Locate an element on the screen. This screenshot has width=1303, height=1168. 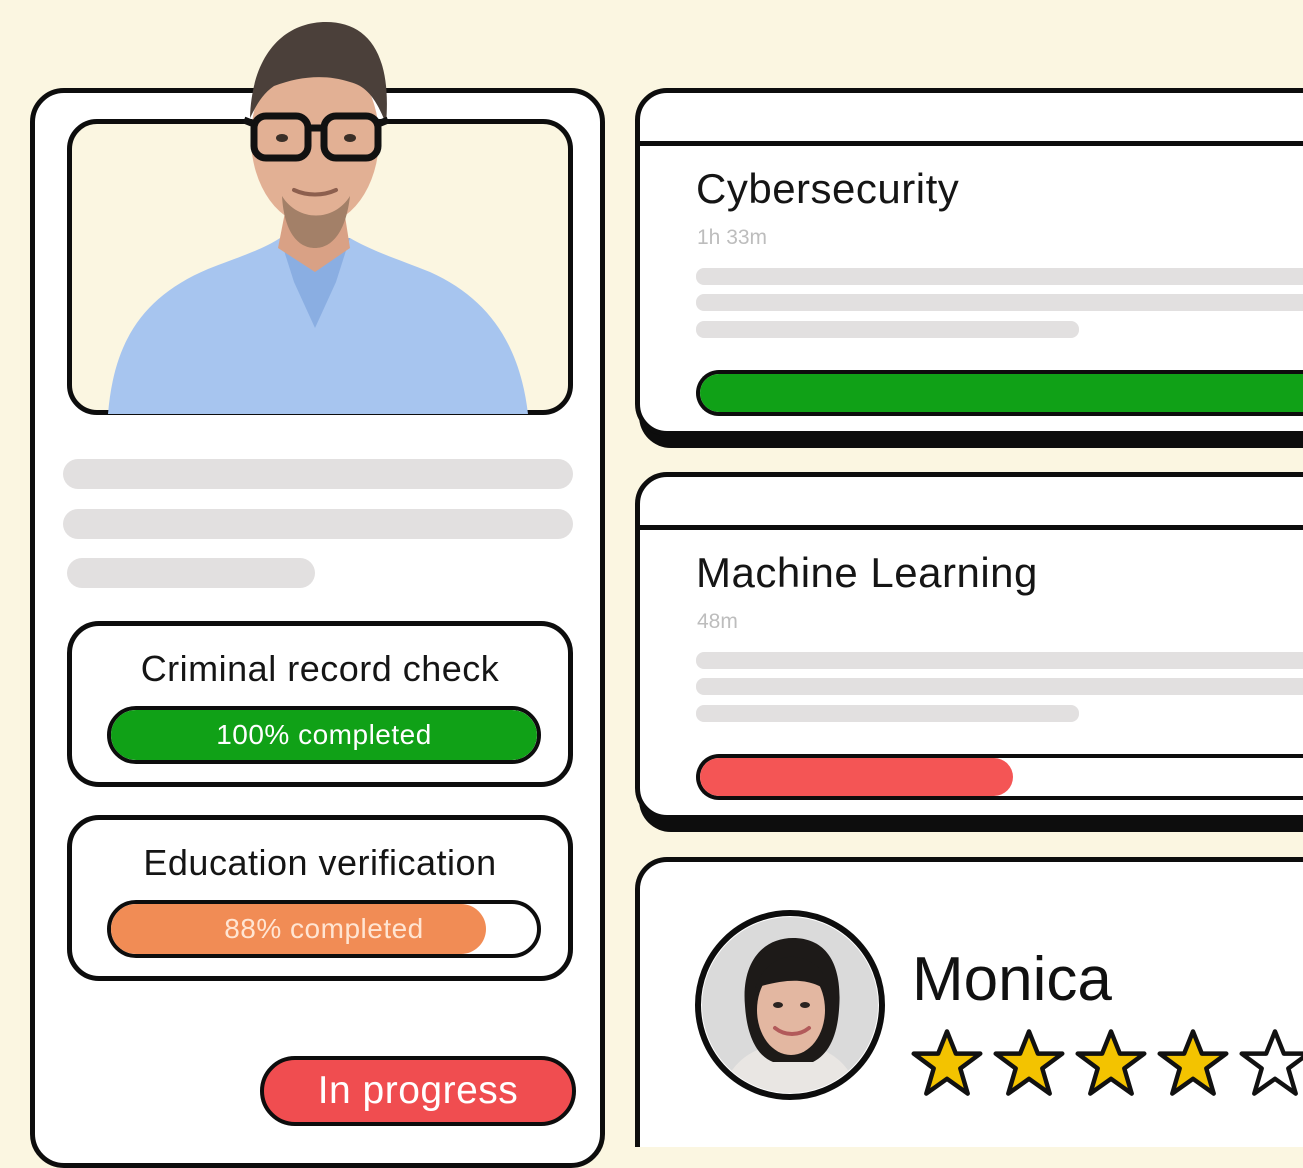
criminal-record-progress-bar: 100% completed is located at coordinates (324, 735).